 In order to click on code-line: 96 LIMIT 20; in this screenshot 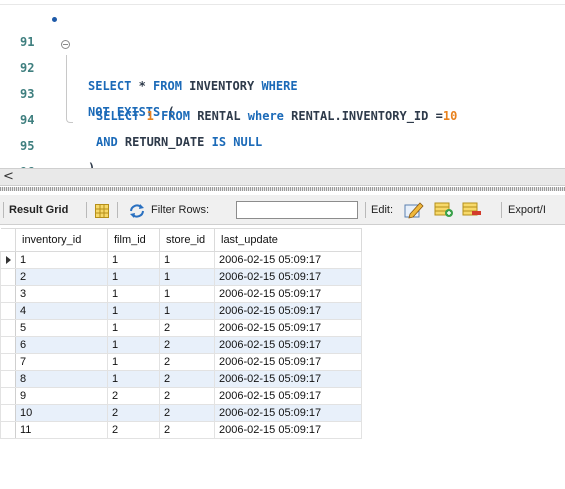, I will do `click(282, 153)`.